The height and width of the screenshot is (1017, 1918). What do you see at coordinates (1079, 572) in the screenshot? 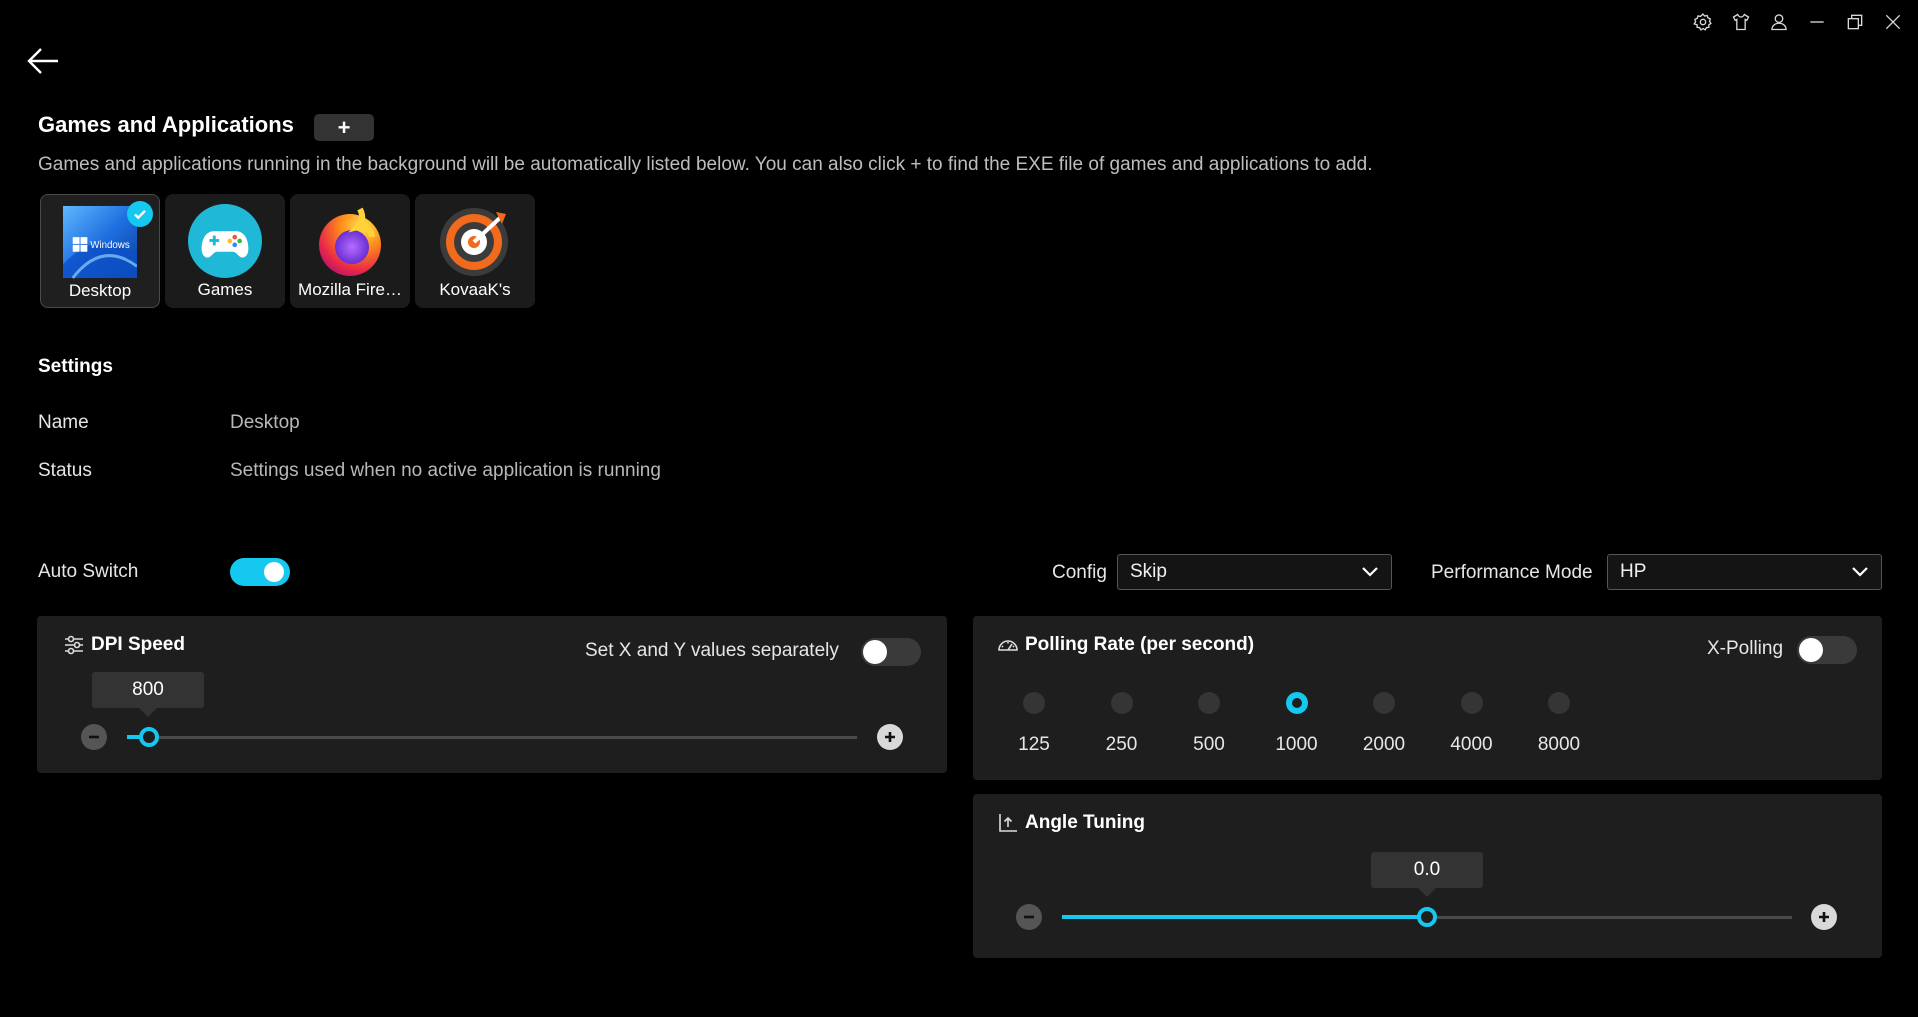
I see `config-label: Config` at bounding box center [1079, 572].